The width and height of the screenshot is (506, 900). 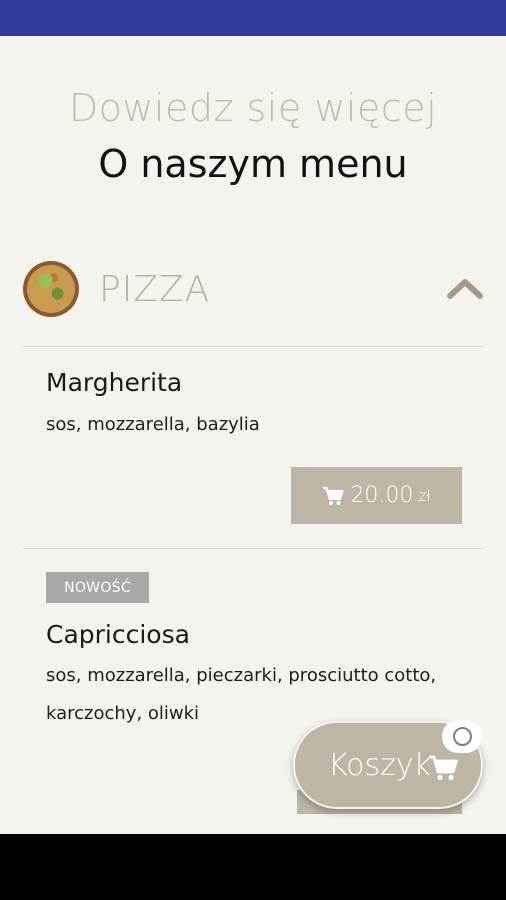 I want to click on page-title: O naszym menu, so click(x=253, y=164).